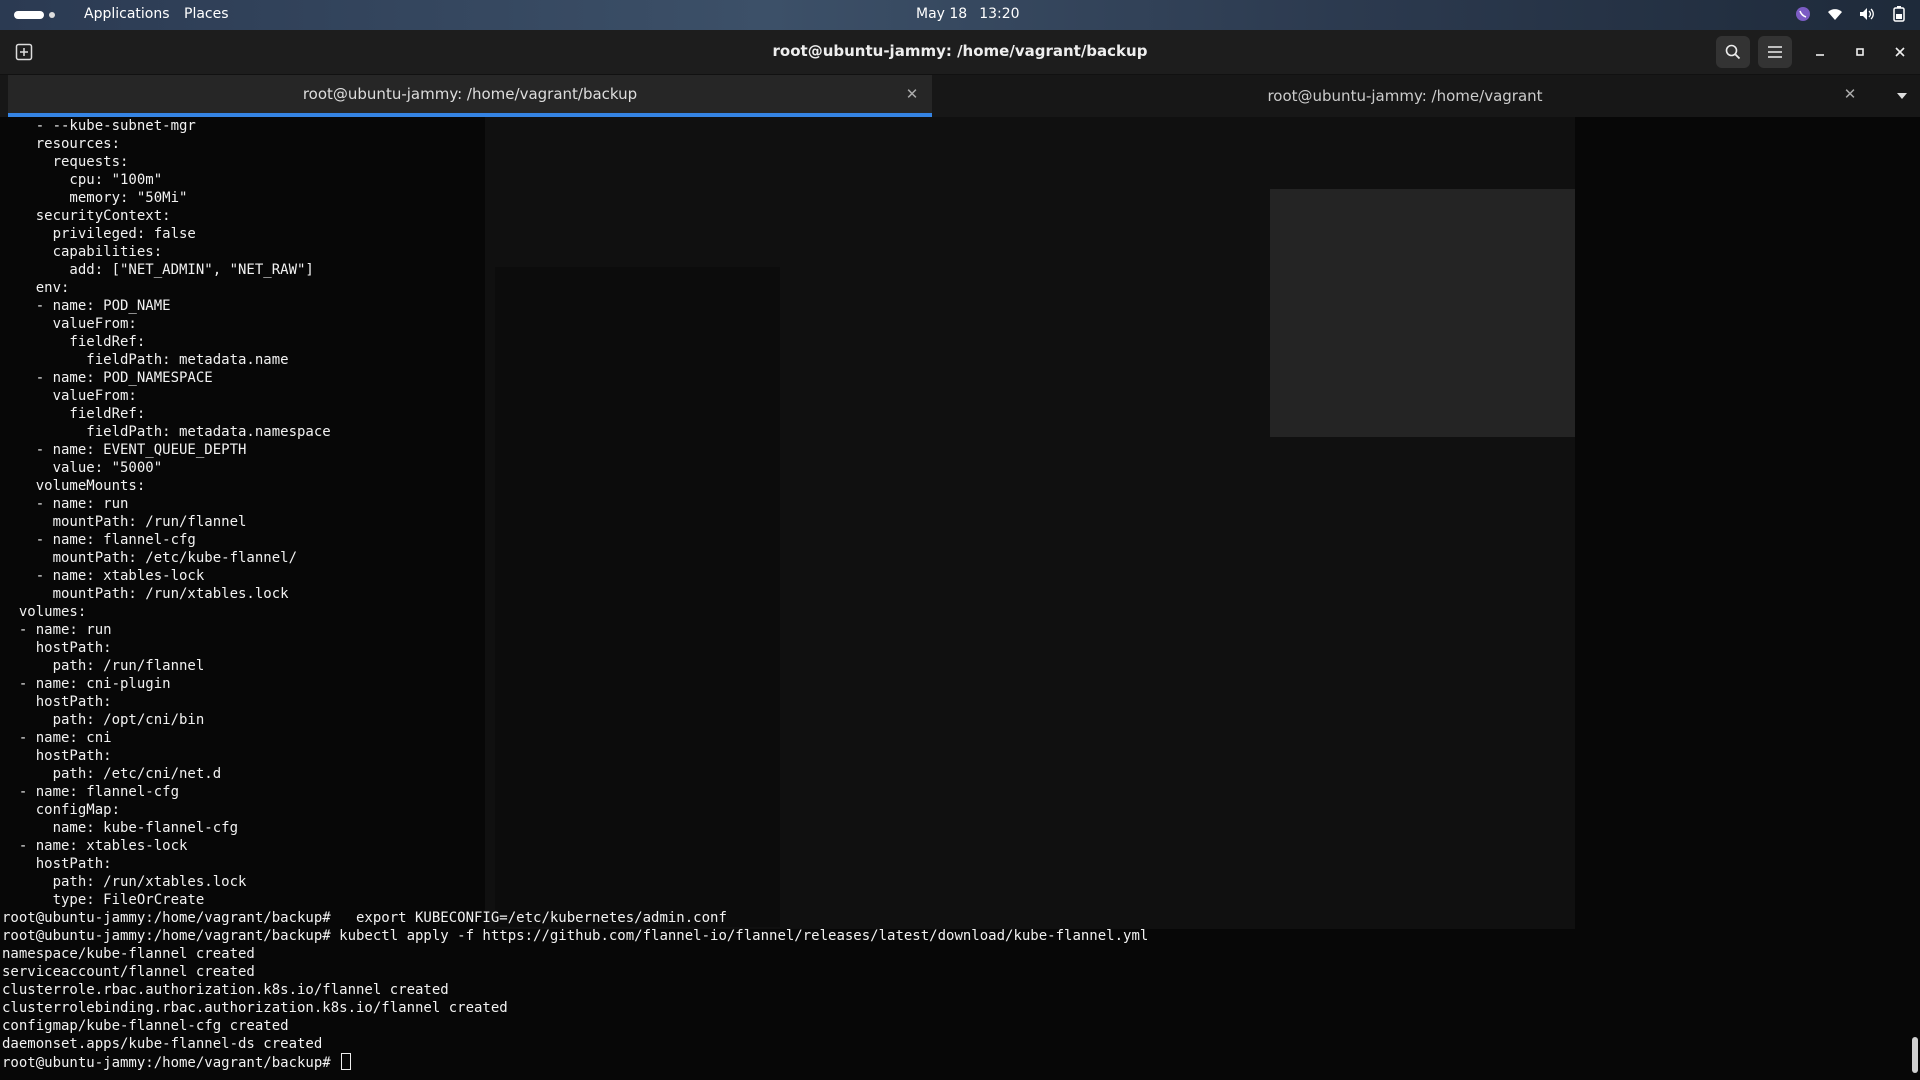  Describe the element at coordinates (52, 15) in the screenshot. I see `workspace-indicator` at that location.